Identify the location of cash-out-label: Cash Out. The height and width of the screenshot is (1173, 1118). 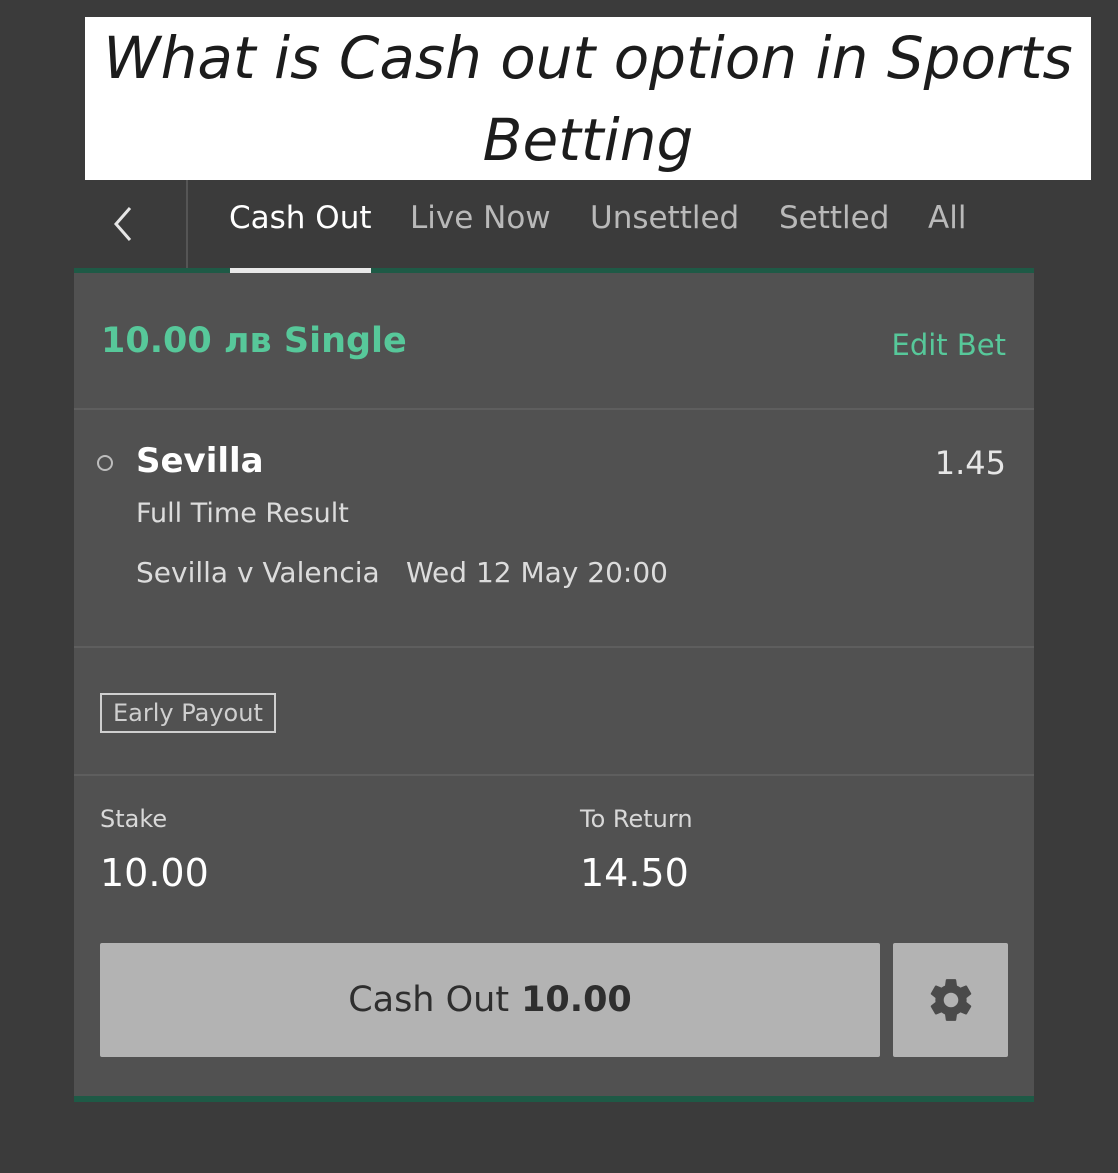
(429, 1000).